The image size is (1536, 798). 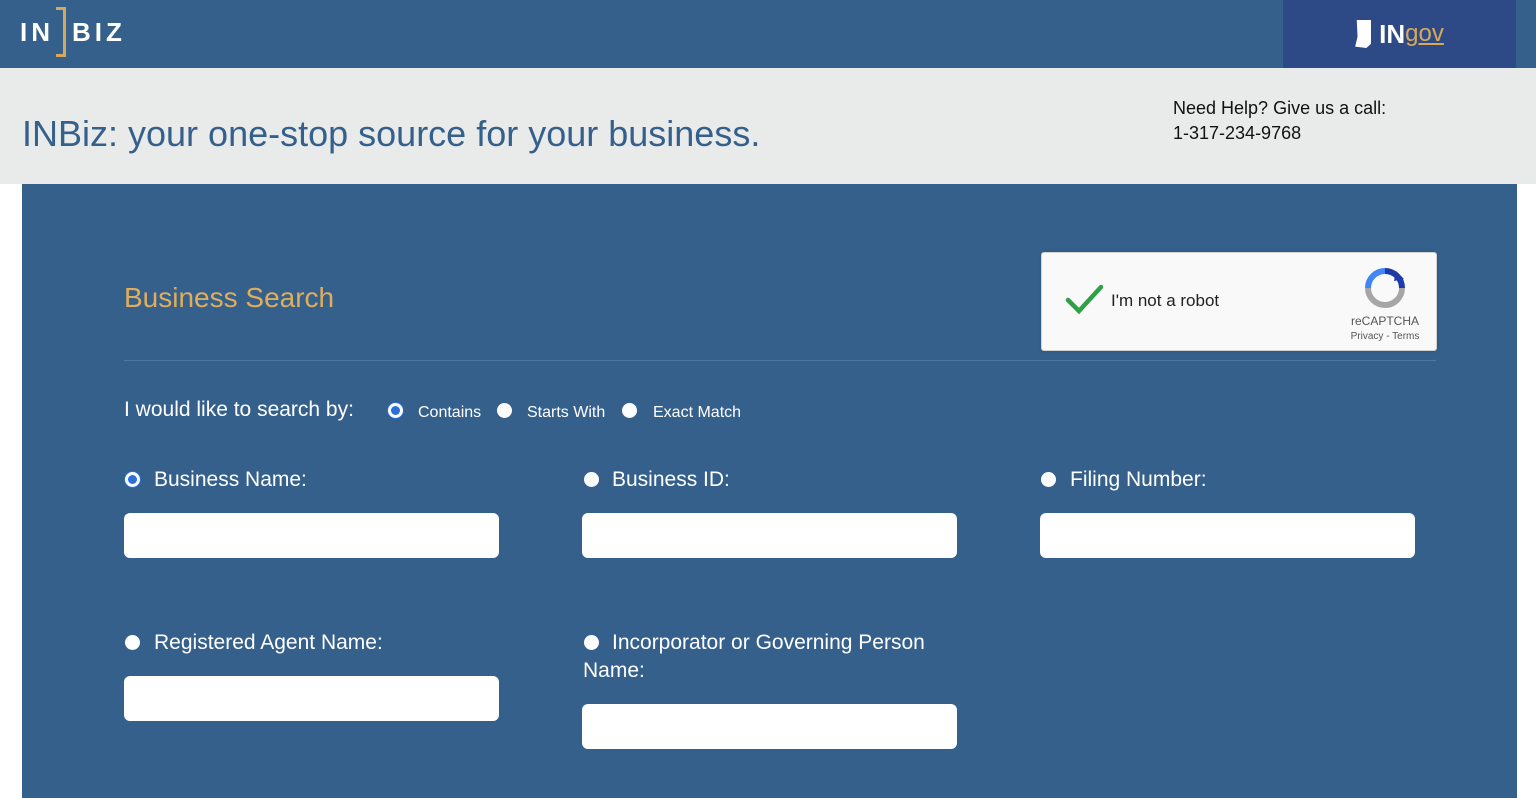 What do you see at coordinates (449, 413) in the screenshot?
I see `radio-contains-label: Contains` at bounding box center [449, 413].